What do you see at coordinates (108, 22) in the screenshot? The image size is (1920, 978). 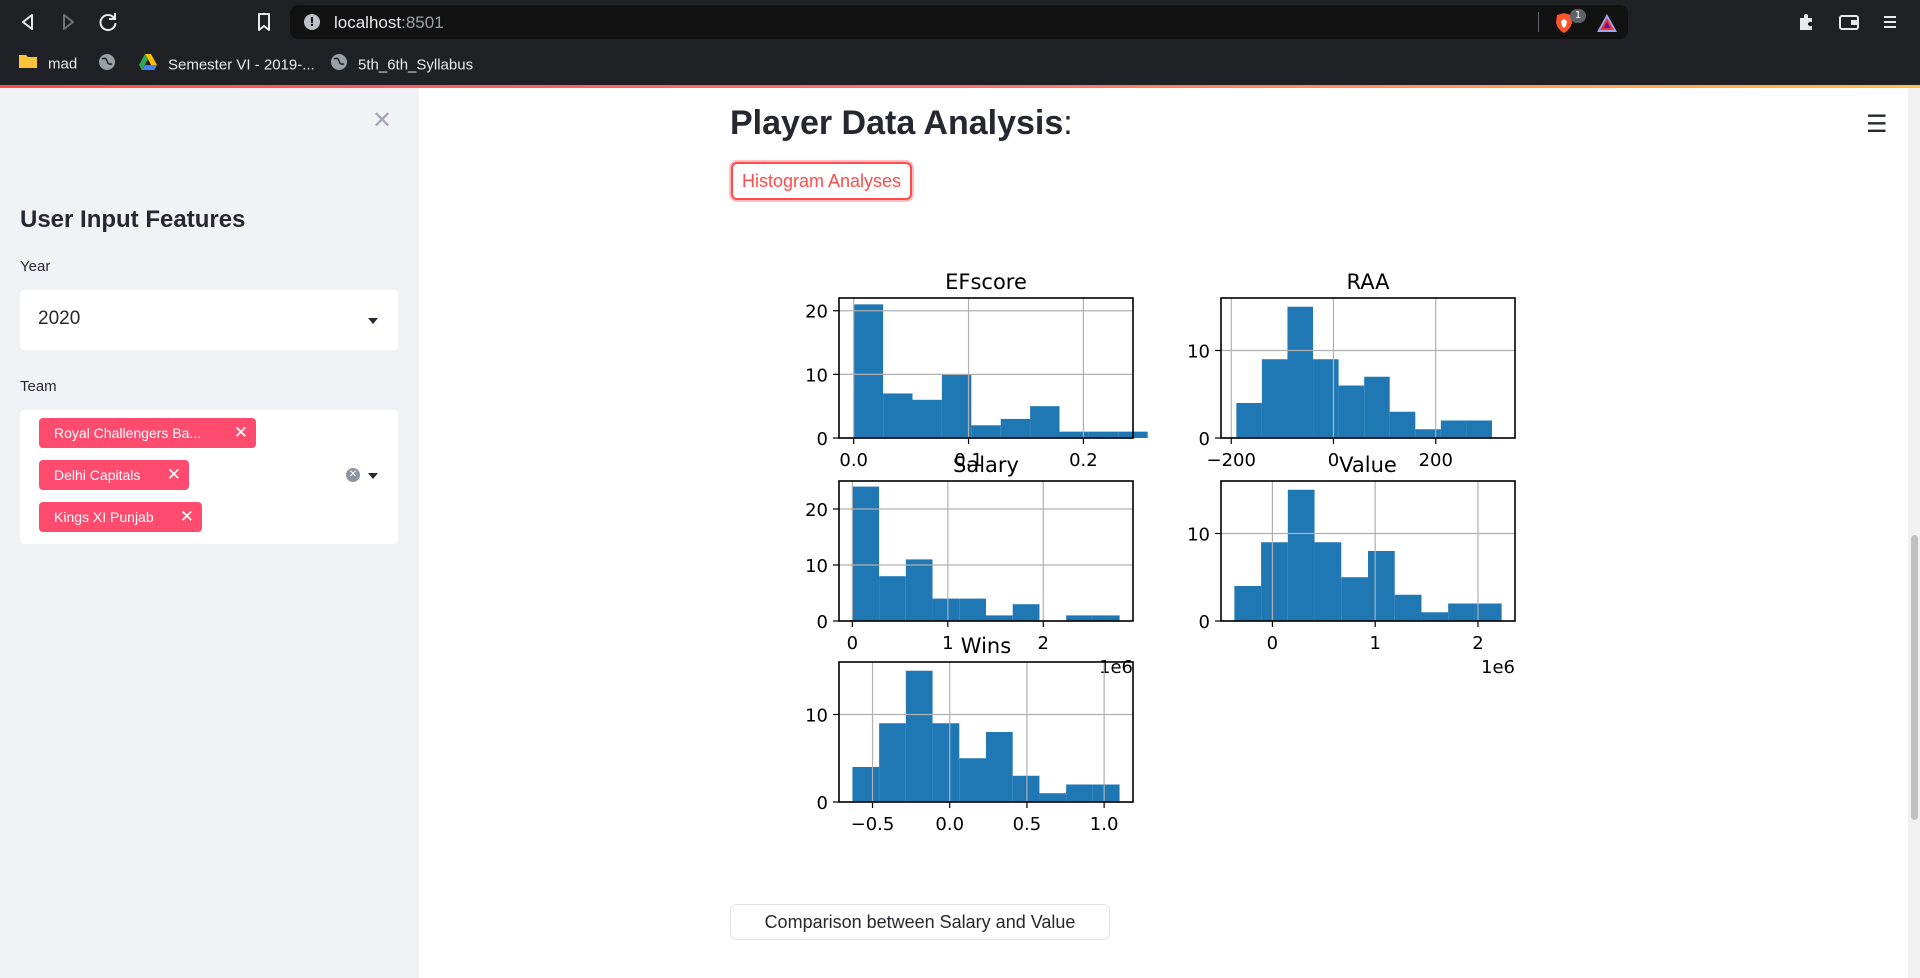 I see `reload-icon` at bounding box center [108, 22].